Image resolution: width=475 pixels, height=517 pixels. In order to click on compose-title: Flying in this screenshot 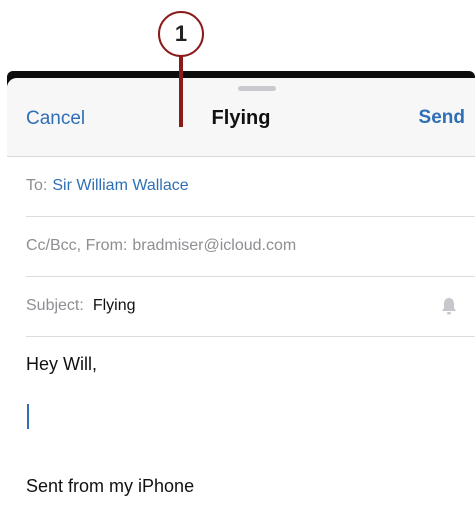, I will do `click(241, 118)`.